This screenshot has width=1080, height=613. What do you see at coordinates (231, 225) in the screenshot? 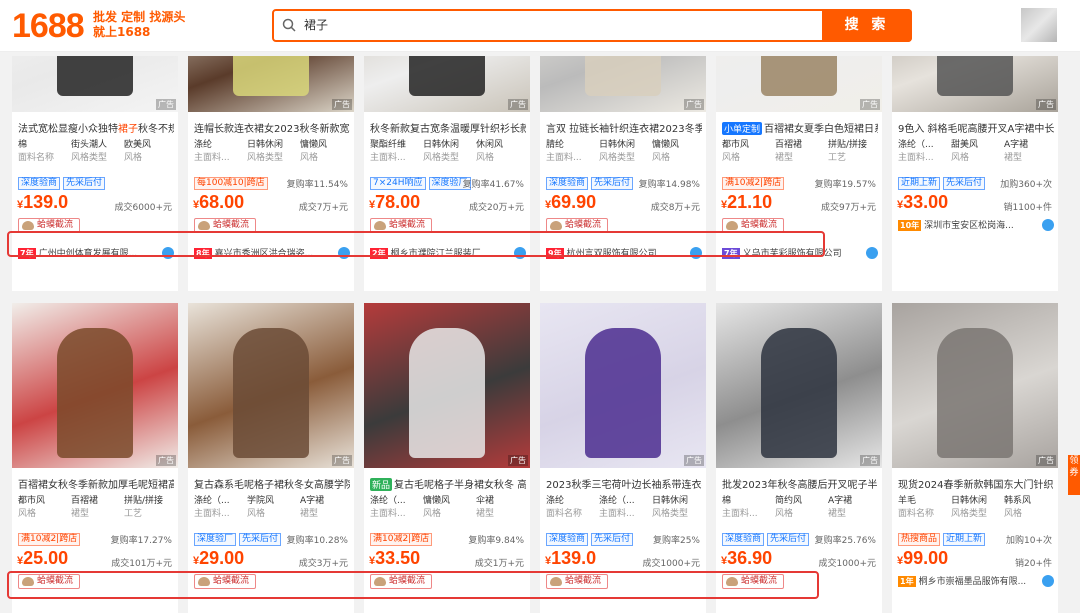
I see `toad-label-text: 蛤蟆截流` at bounding box center [231, 225].